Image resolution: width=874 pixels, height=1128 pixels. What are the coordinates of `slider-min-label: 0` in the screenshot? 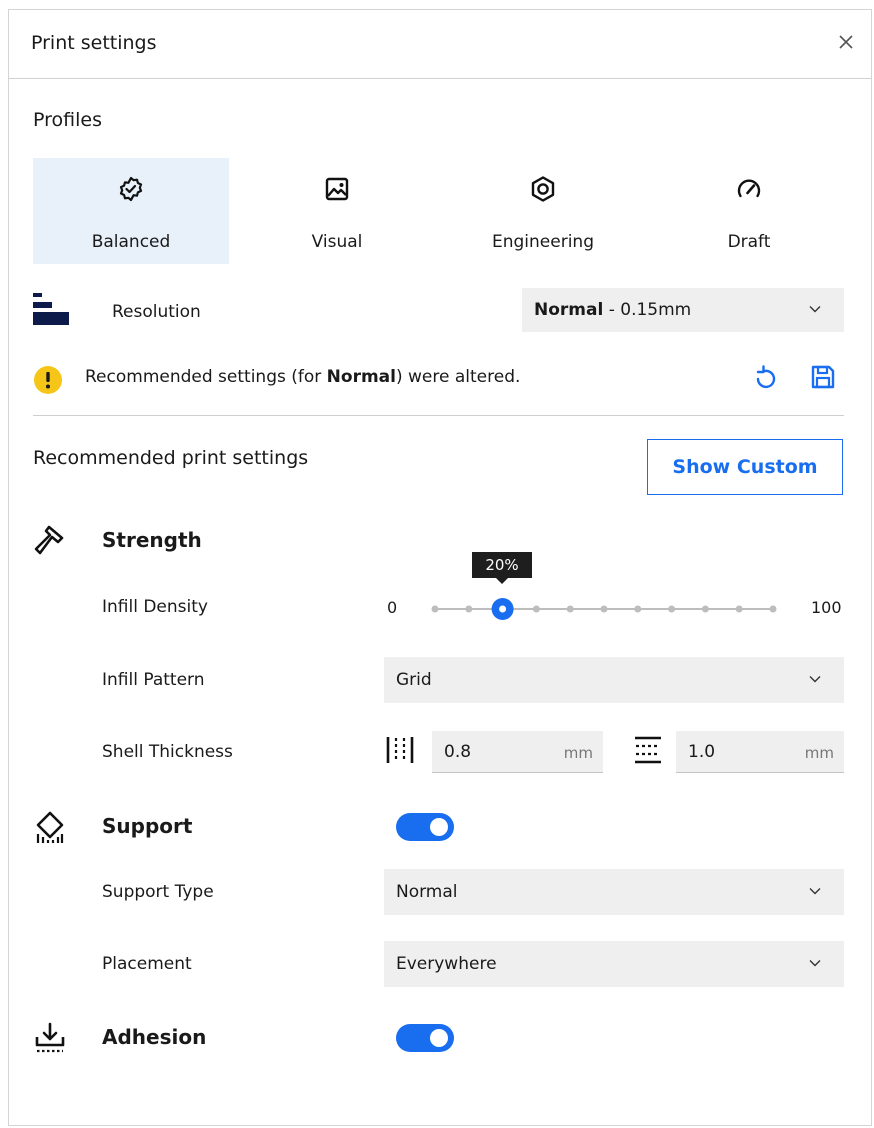 It's located at (392, 607).